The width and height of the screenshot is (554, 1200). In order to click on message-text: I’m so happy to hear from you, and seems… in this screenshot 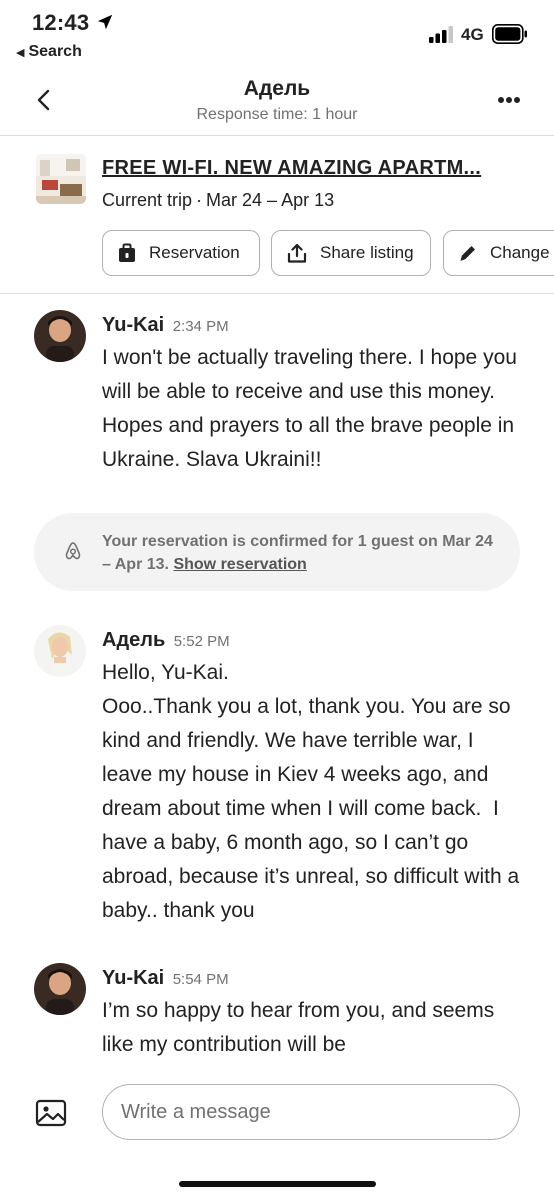, I will do `click(312, 1028)`.